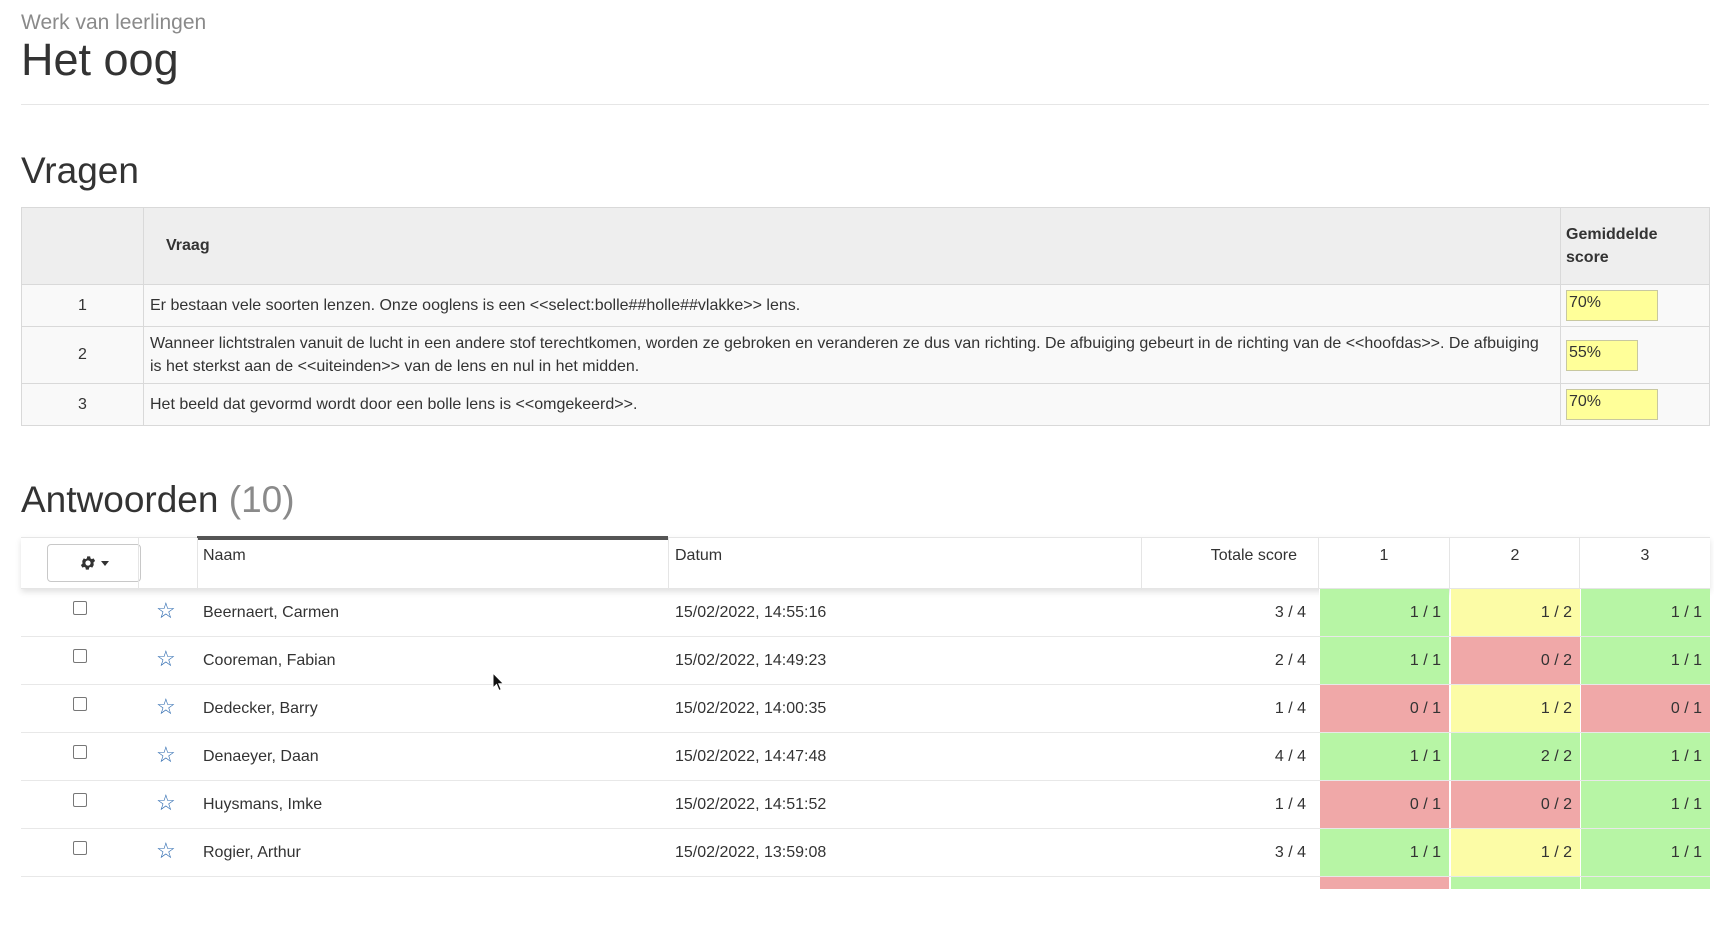  What do you see at coordinates (1515, 883) in the screenshot?
I see `partial-score-q2` at bounding box center [1515, 883].